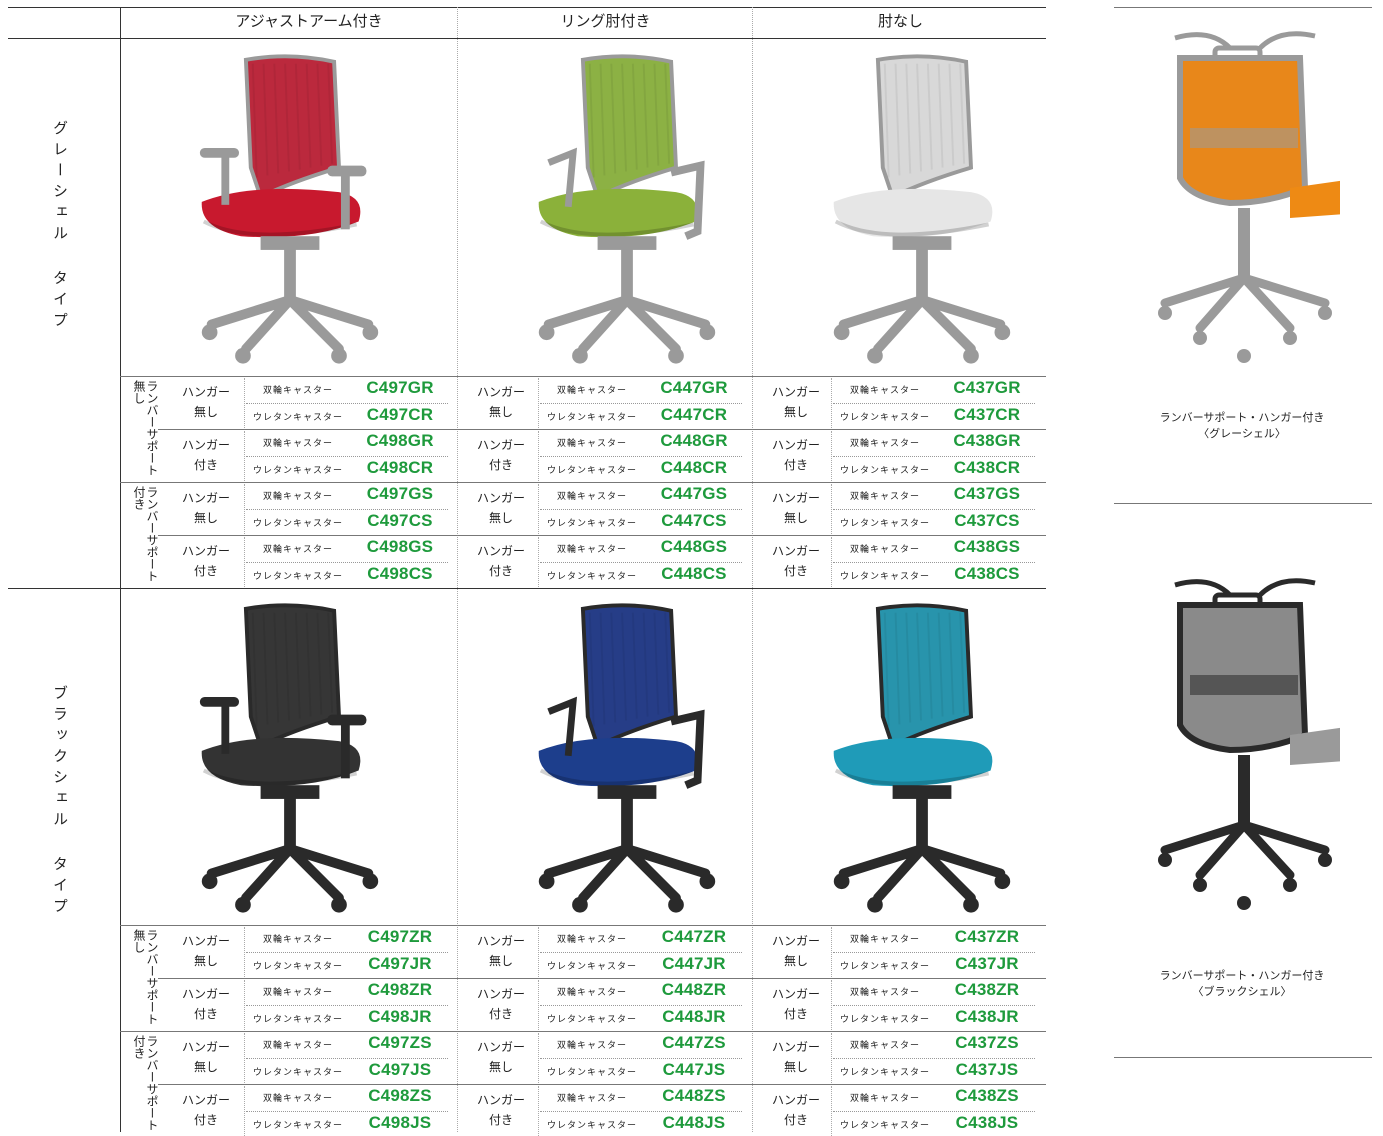  What do you see at coordinates (987, 573) in the screenshot?
I see `model-code: C438CS` at bounding box center [987, 573].